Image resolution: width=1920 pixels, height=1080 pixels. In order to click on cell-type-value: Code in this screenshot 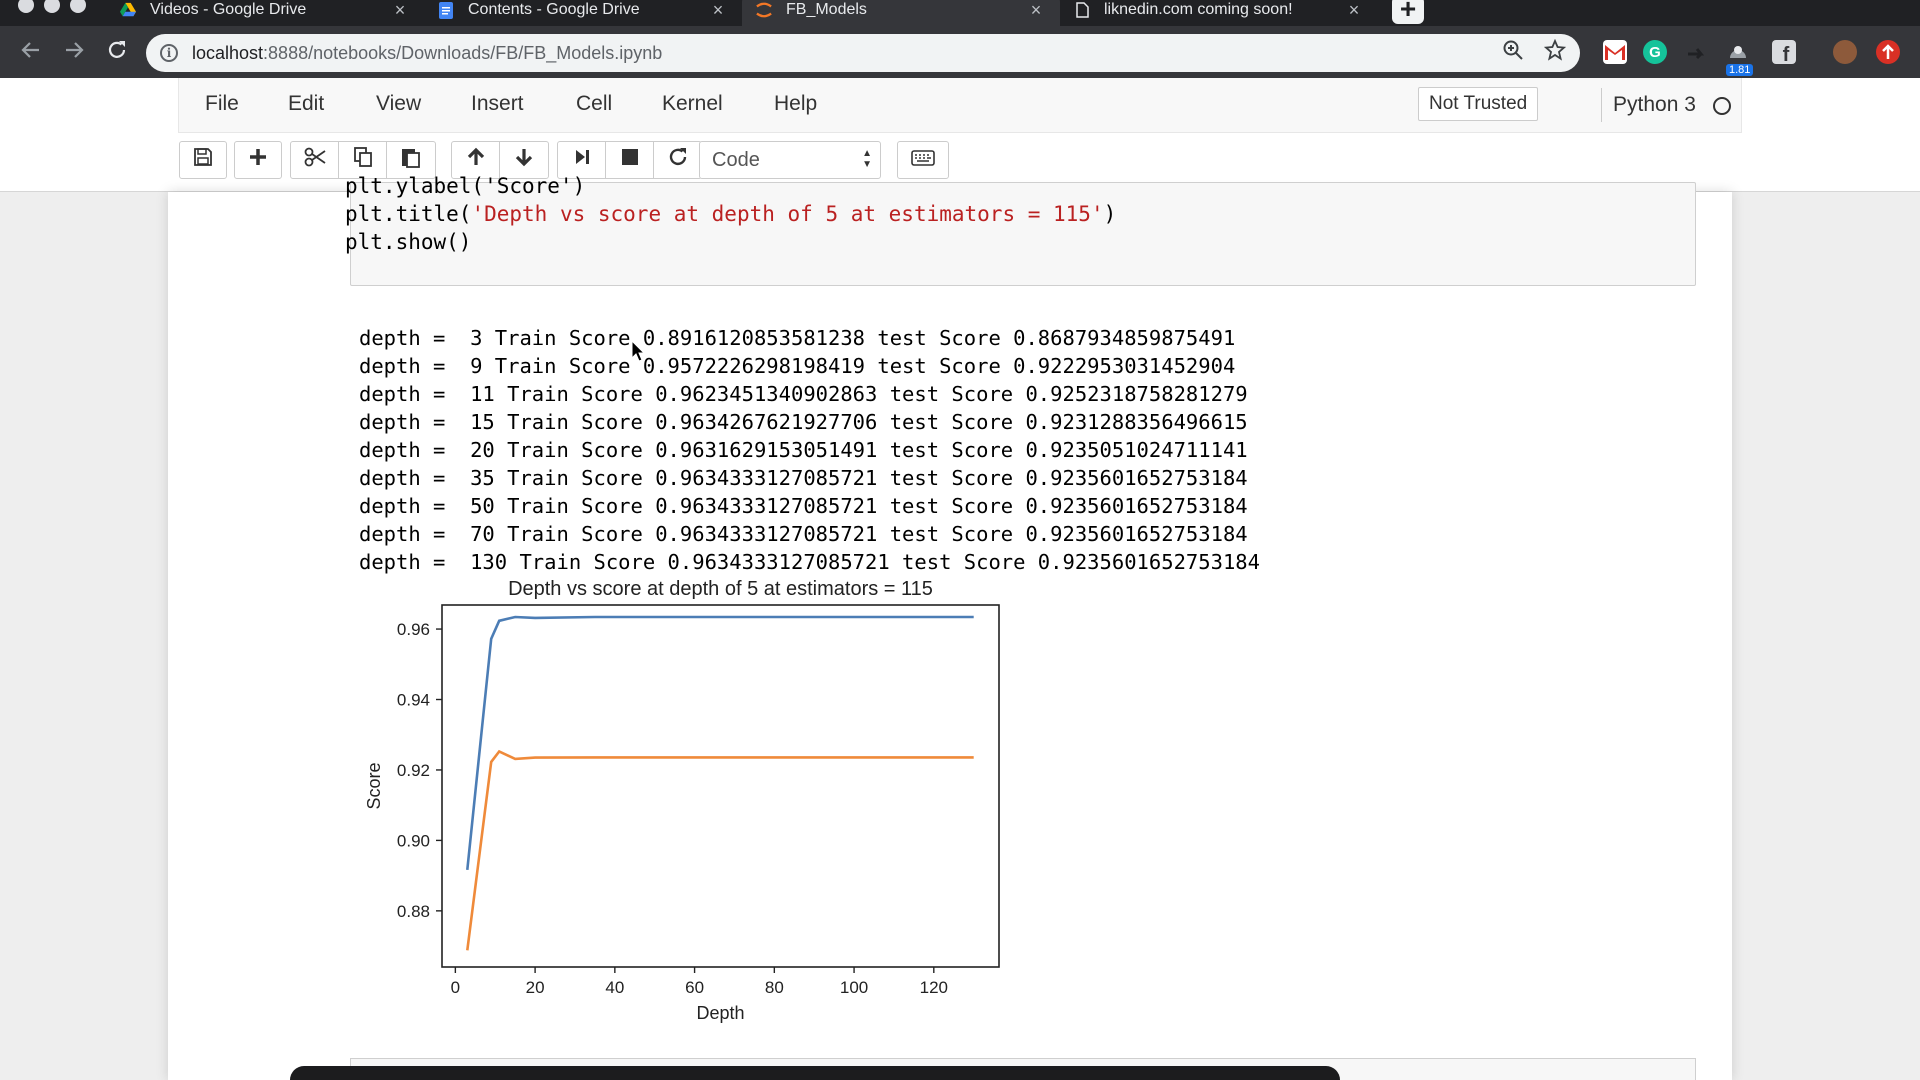, I will do `click(736, 160)`.